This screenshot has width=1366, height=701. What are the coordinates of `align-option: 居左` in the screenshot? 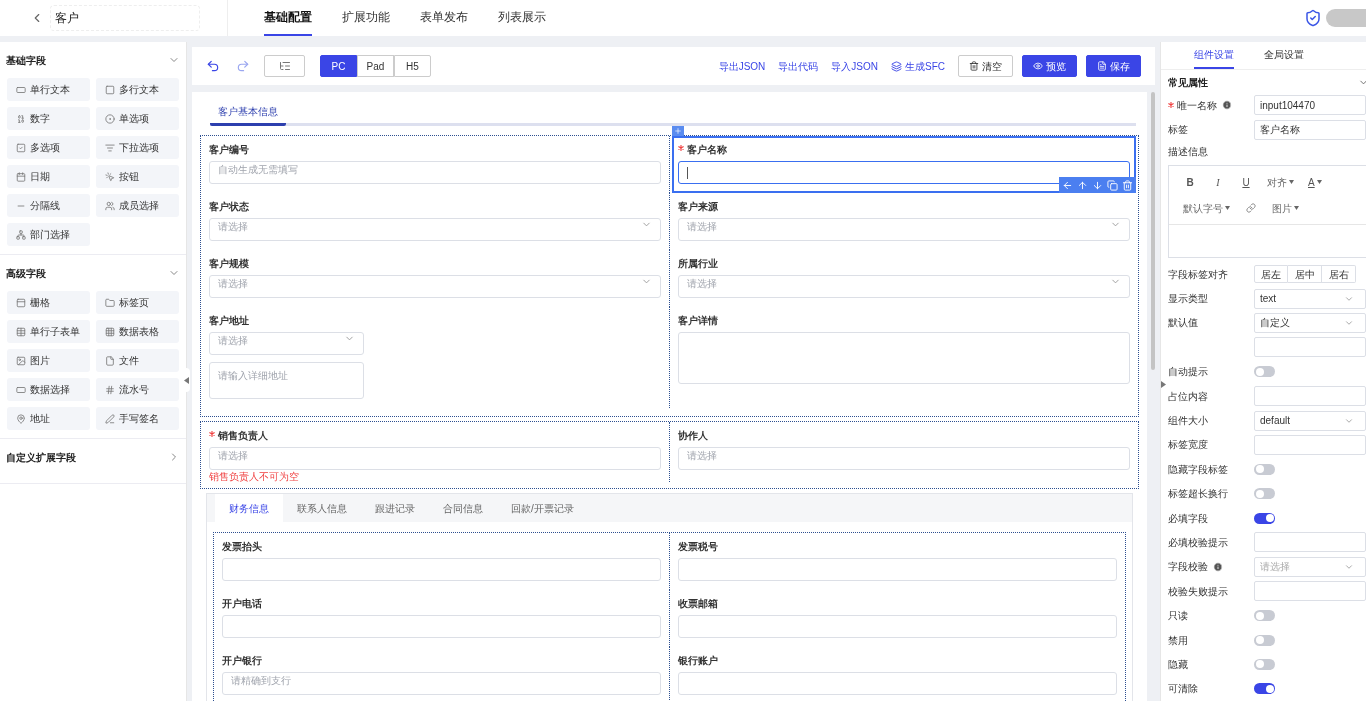 It's located at (1271, 274).